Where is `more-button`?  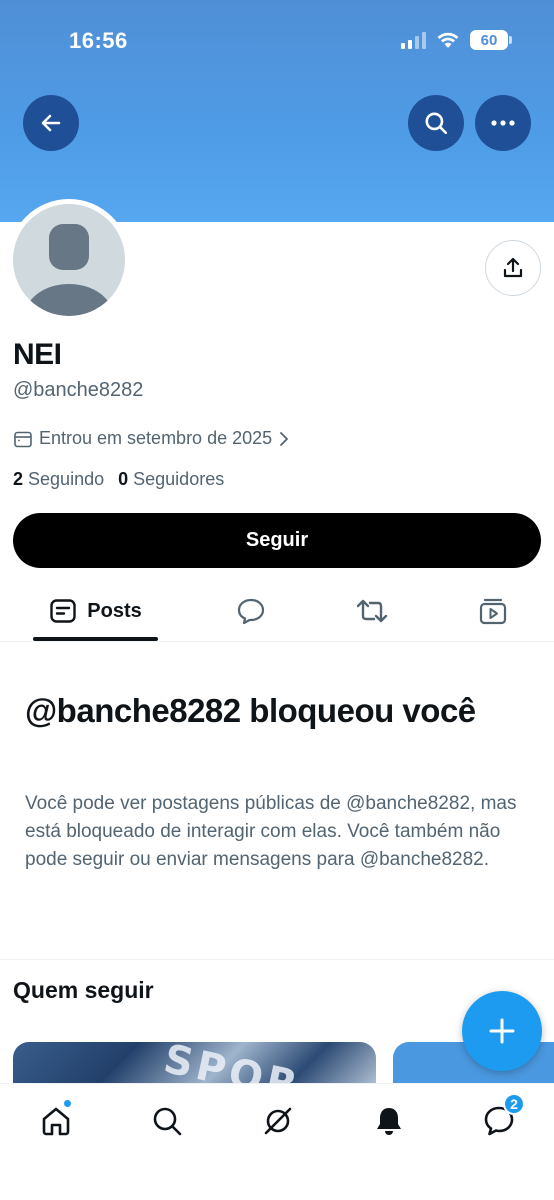
more-button is located at coordinates (503, 123).